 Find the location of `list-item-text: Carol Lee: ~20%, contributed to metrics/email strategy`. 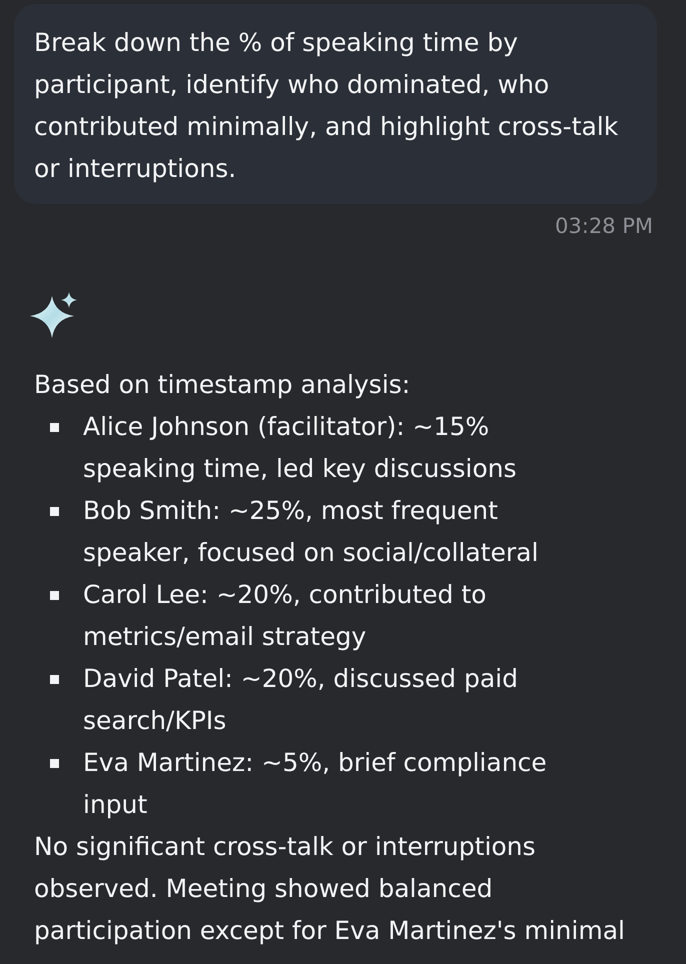

list-item-text: Carol Lee: ~20%, contributed to metrics/email strategy is located at coordinates (285, 616).